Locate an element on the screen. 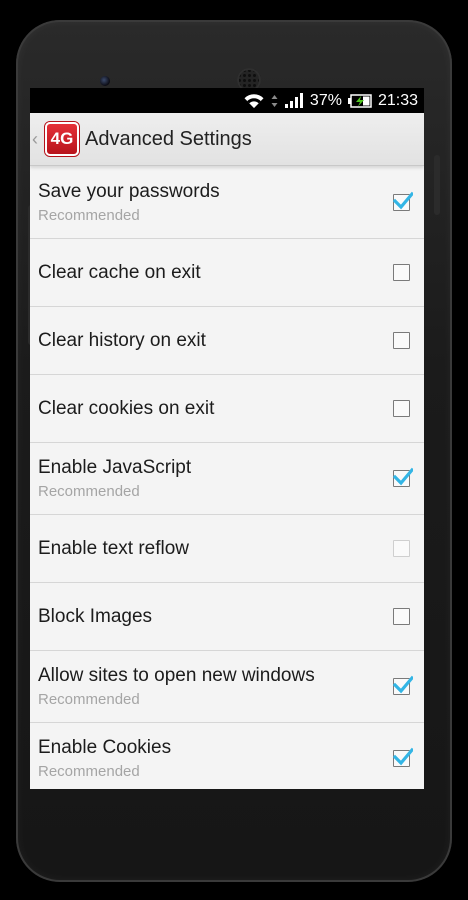 Image resolution: width=468 pixels, height=900 pixels. back-chevron-icon: ‹ is located at coordinates (37, 139).